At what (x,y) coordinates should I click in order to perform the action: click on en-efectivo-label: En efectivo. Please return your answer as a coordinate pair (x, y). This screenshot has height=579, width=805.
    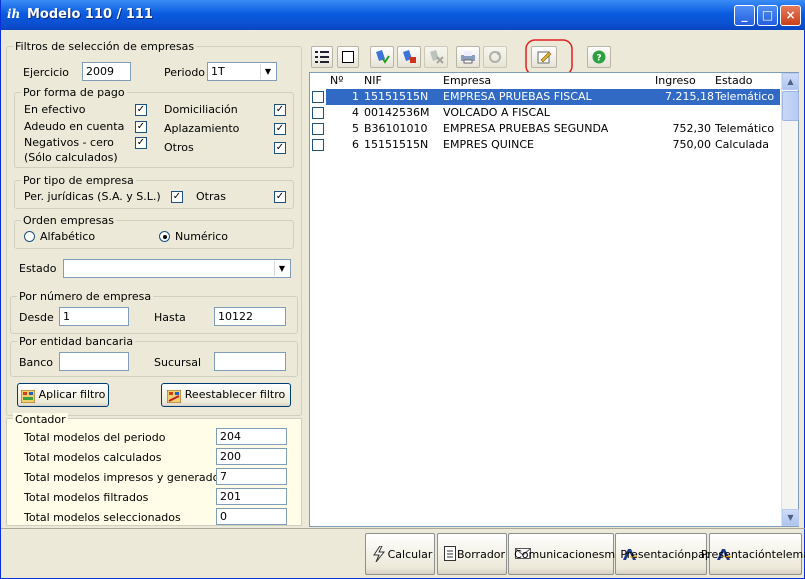
    Looking at the image, I should click on (55, 109).